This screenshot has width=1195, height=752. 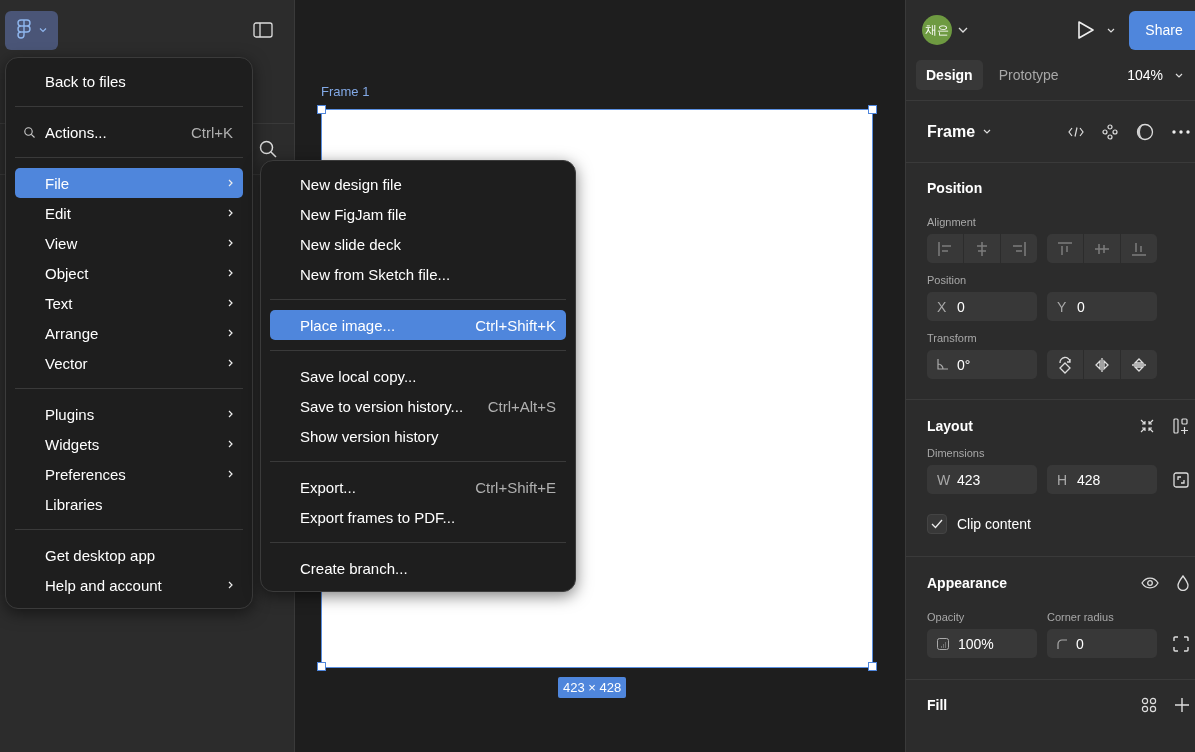 What do you see at coordinates (942, 306) in the screenshot?
I see `field-prefix: X` at bounding box center [942, 306].